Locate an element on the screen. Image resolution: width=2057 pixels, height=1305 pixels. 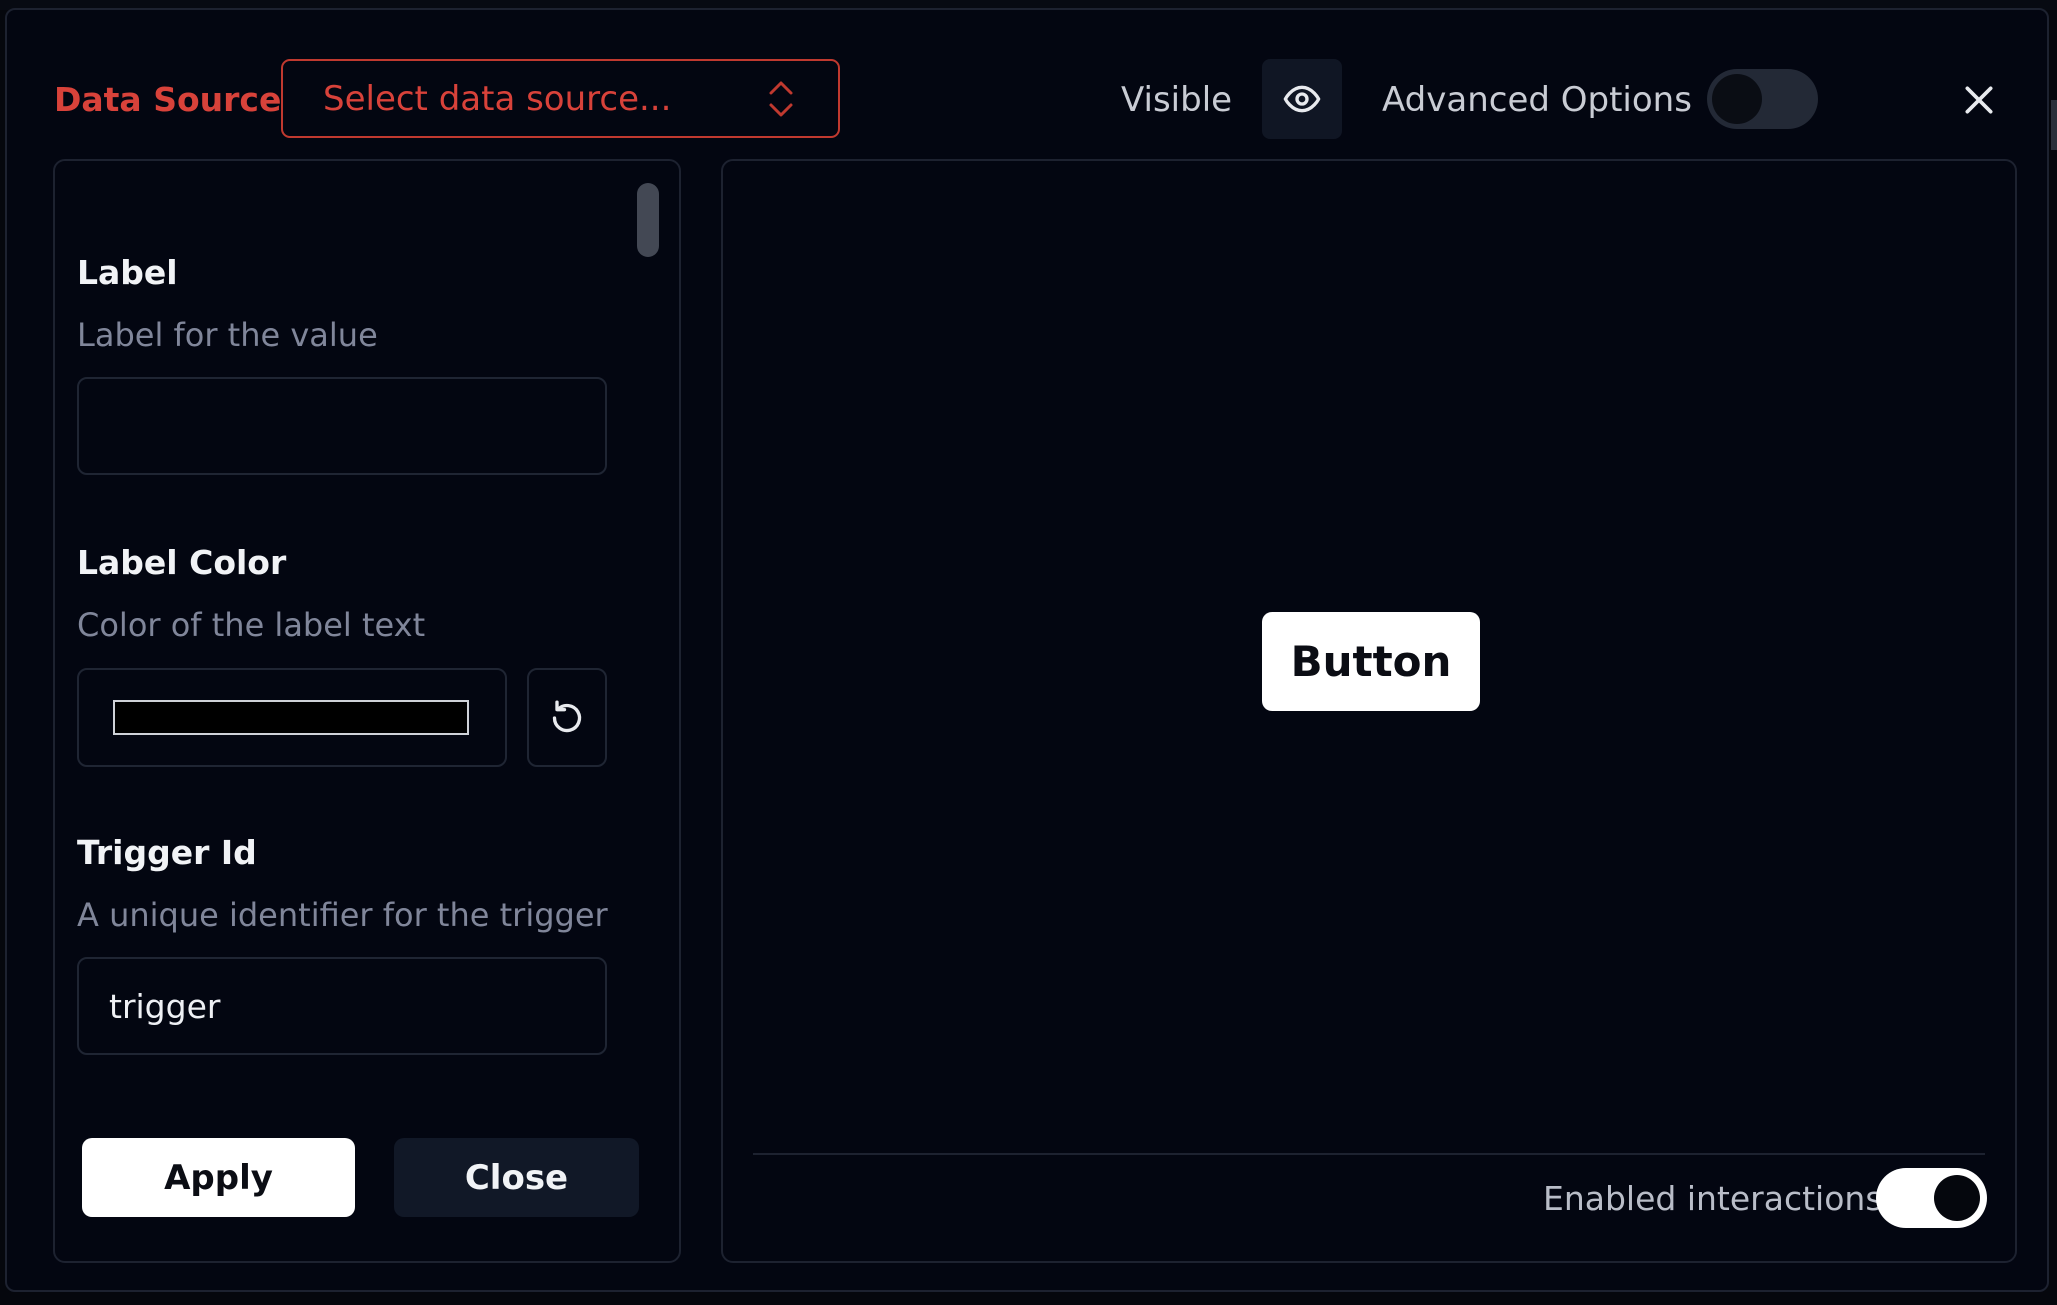
enabled-interactions-label: Enabled interactions is located at coordinates (1713, 1198).